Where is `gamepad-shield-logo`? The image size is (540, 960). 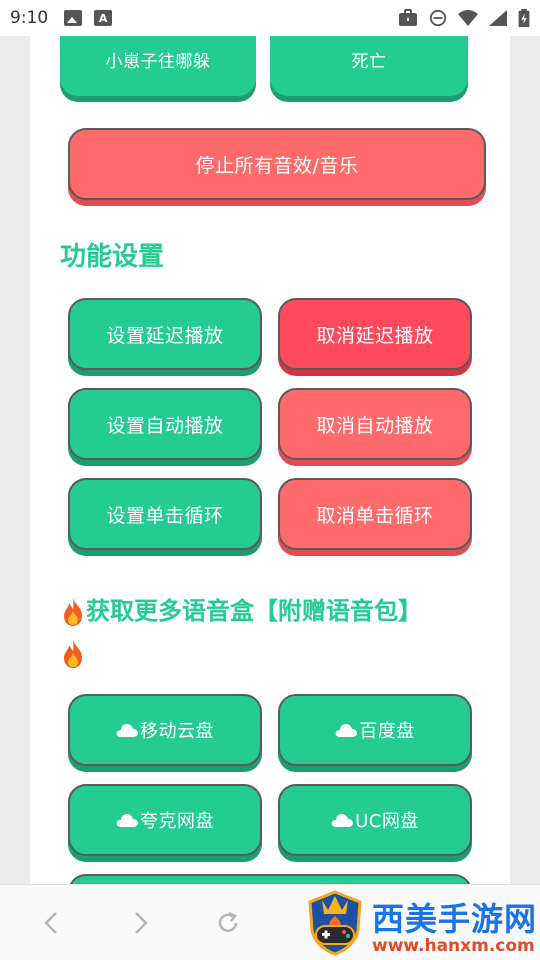 gamepad-shield-logo is located at coordinates (335, 923).